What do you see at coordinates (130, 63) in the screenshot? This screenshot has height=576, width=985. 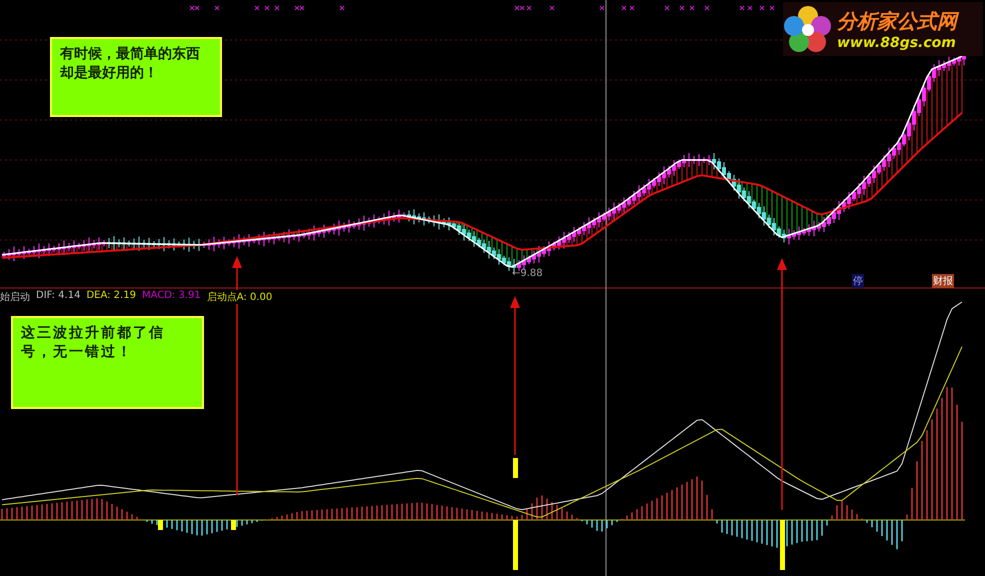 I see `note-text: 有时候，最简单的东西却是最好用的！` at bounding box center [130, 63].